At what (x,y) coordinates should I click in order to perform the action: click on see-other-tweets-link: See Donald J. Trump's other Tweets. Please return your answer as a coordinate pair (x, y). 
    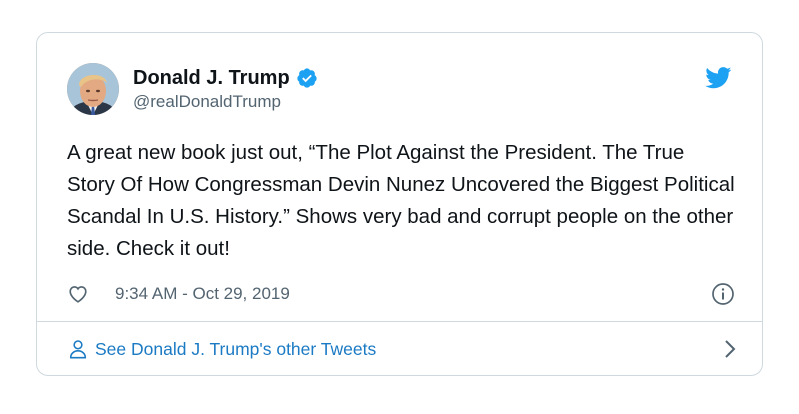
    Looking at the image, I should click on (402, 349).